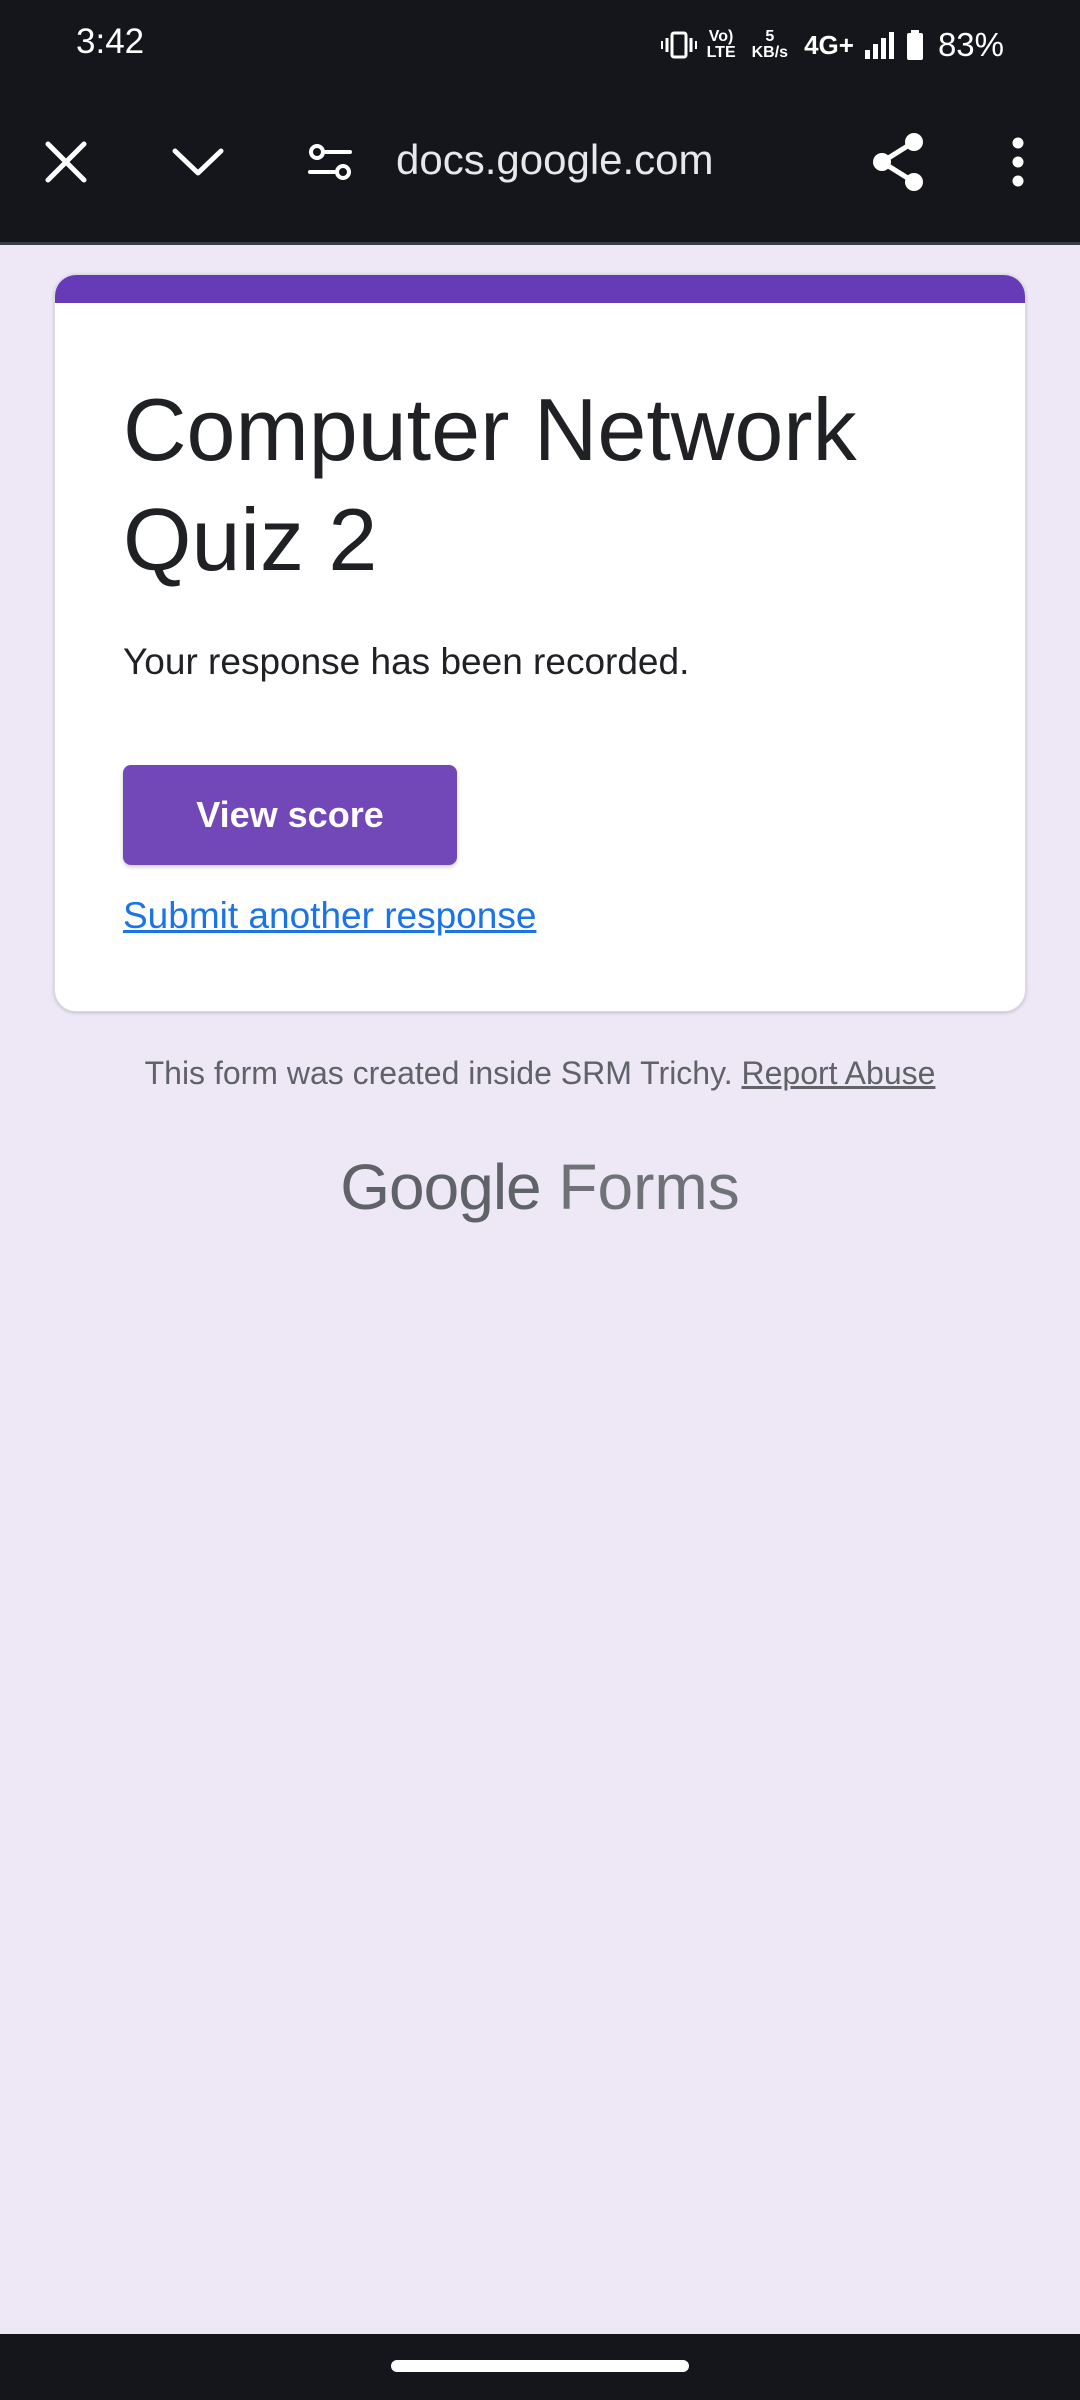 The width and height of the screenshot is (1080, 2400). What do you see at coordinates (438, 1073) in the screenshot?
I see `footer-note-text: This form was created inside SRM Trichy.` at bounding box center [438, 1073].